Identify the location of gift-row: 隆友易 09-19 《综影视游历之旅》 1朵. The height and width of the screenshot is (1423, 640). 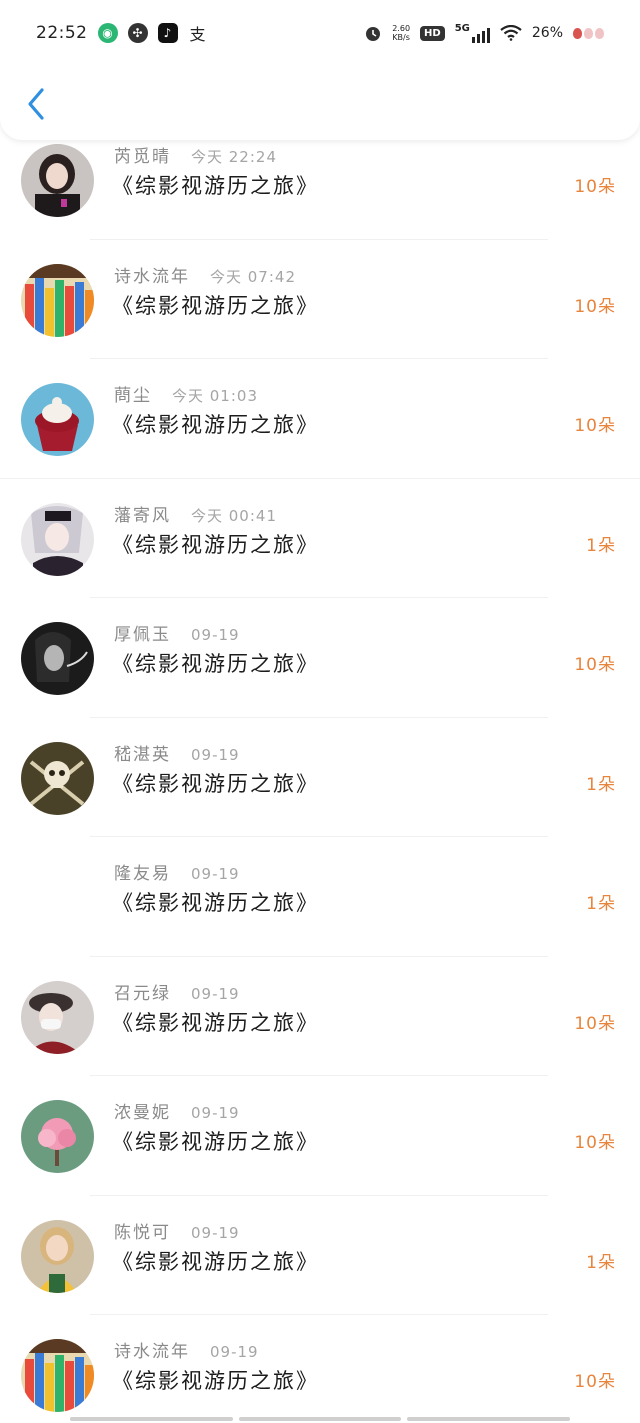
(320, 897).